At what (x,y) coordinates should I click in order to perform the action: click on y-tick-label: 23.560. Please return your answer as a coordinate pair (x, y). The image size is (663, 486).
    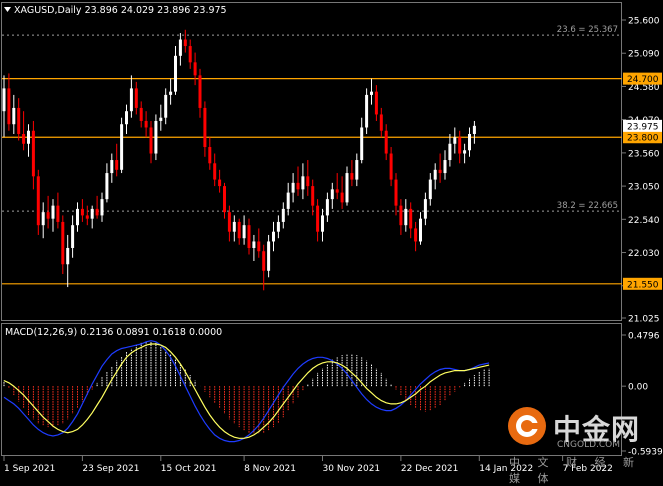
    Looking at the image, I should click on (644, 154).